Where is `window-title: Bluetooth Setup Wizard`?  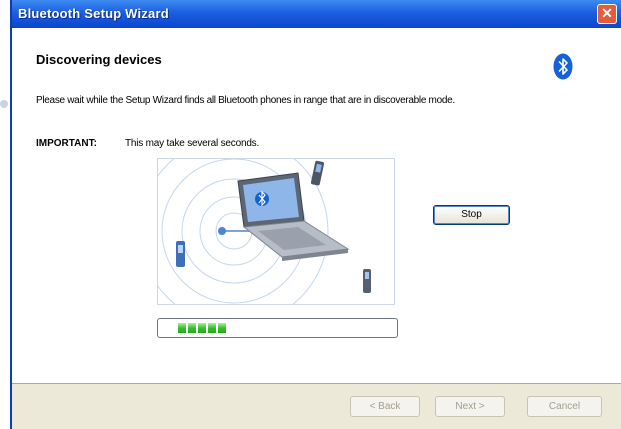
window-title: Bluetooth Setup Wizard is located at coordinates (93, 13).